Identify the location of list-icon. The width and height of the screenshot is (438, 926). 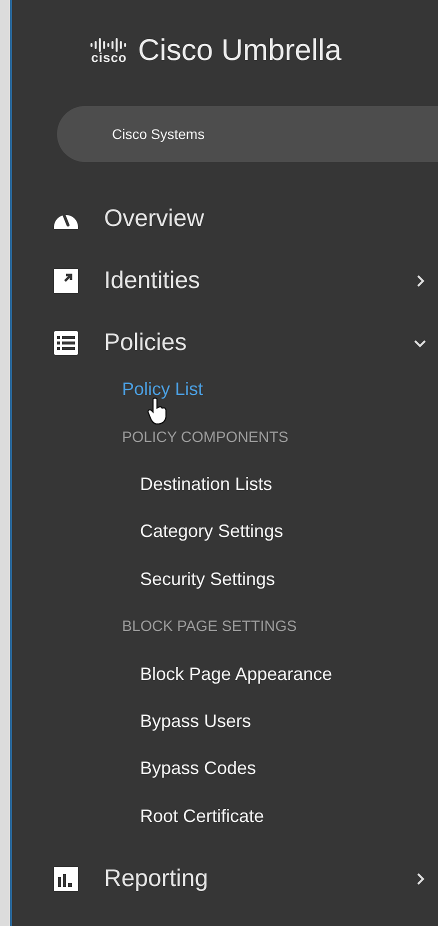
(66, 343).